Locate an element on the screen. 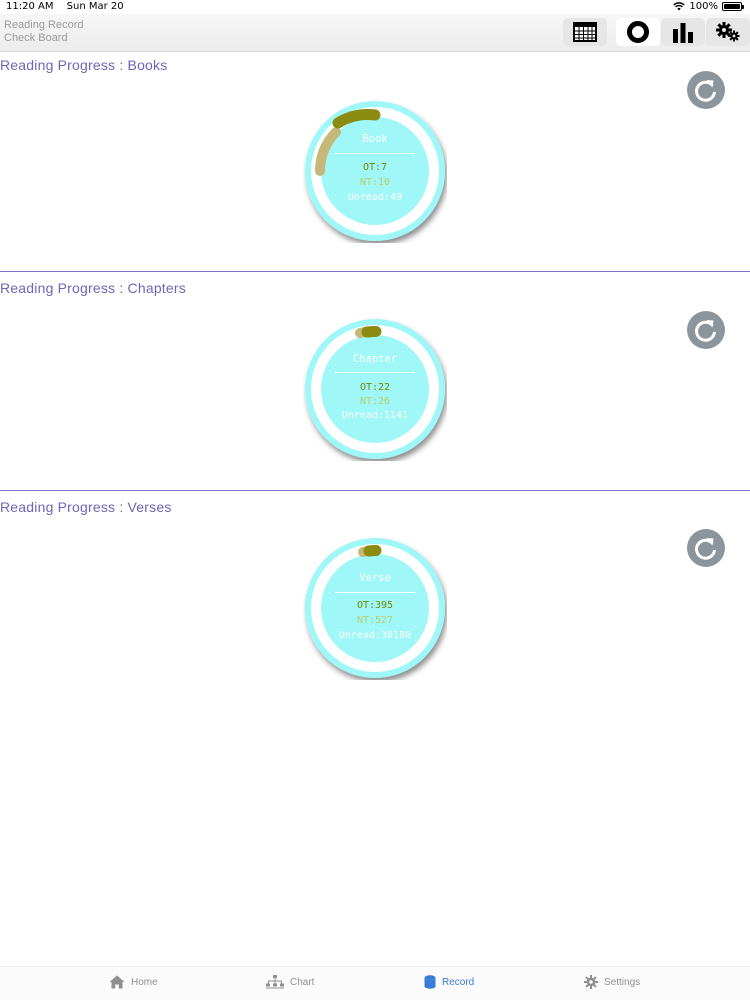 The width and height of the screenshot is (750, 1000). tab-record-label: Record is located at coordinates (458, 982).